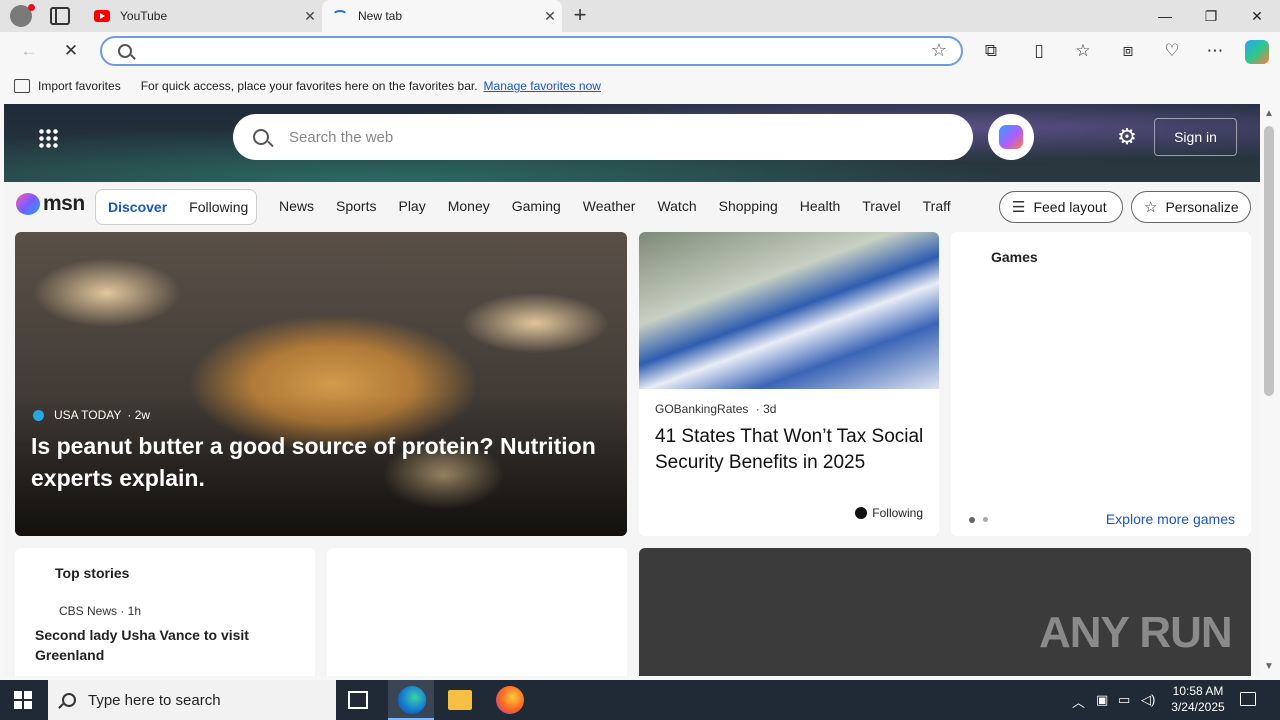 Image resolution: width=1280 pixels, height=720 pixels. Describe the element at coordinates (358, 700) in the screenshot. I see `task-view-icon` at that location.